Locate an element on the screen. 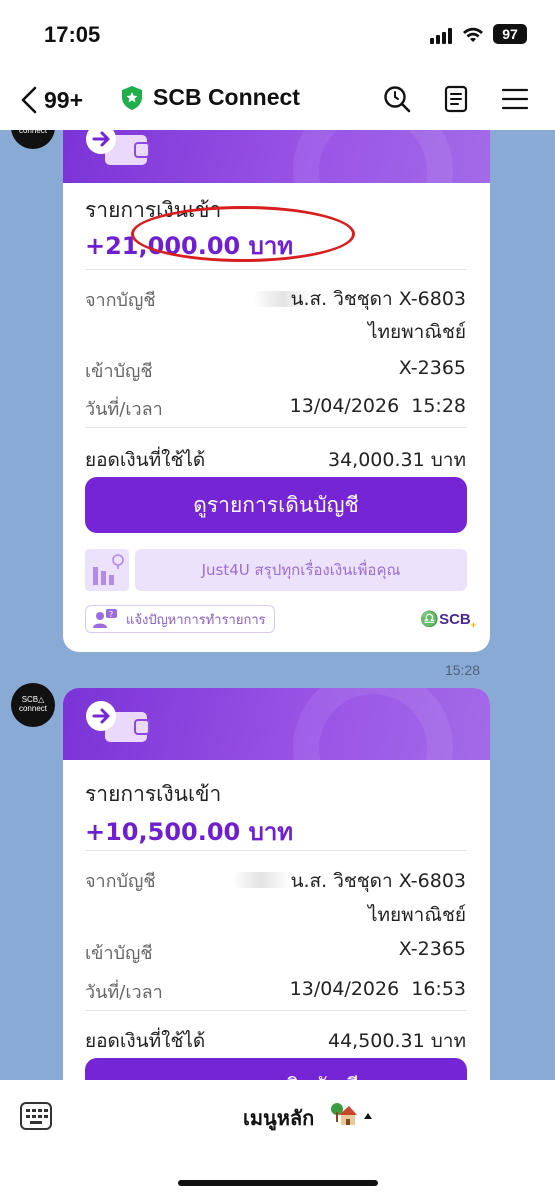 This screenshot has width=555, height=1200. support-person-icon: ? is located at coordinates (105, 618).